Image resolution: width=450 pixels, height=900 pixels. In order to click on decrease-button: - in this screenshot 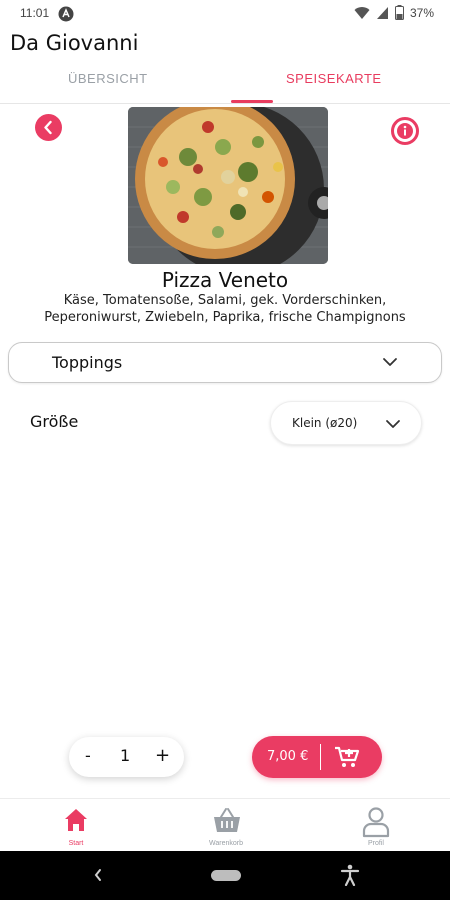, I will do `click(88, 755)`.